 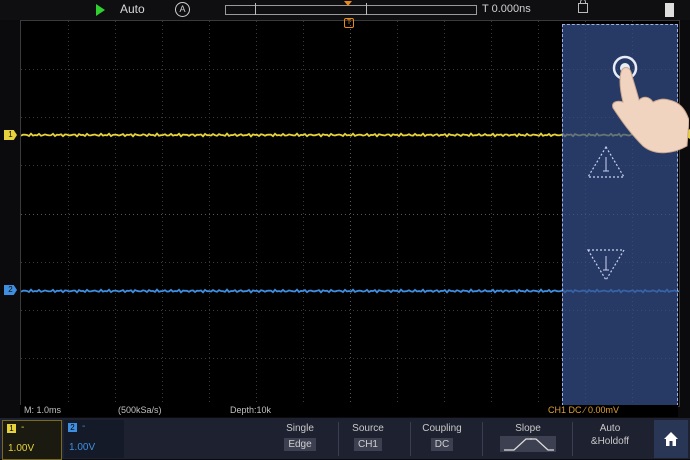 I want to click on battery-icon, so click(x=669, y=10).